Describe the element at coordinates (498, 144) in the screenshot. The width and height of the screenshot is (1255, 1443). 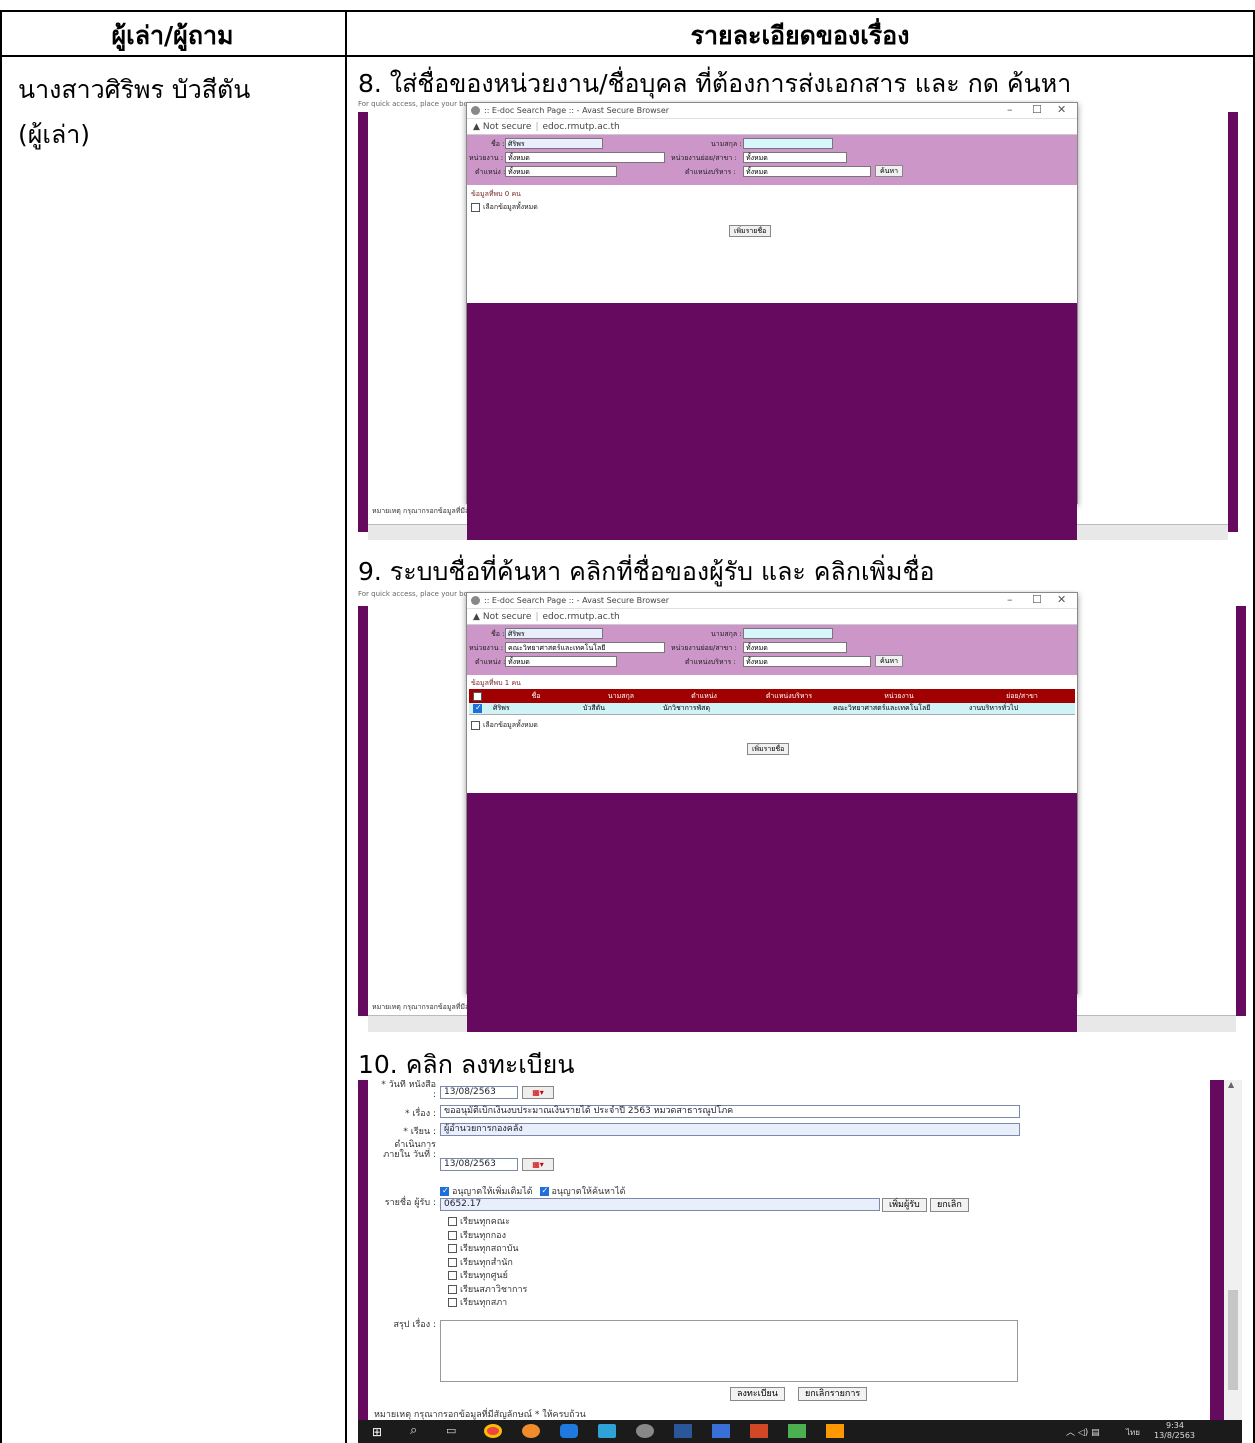
I see `label-name: ชื่อ :` at that location.